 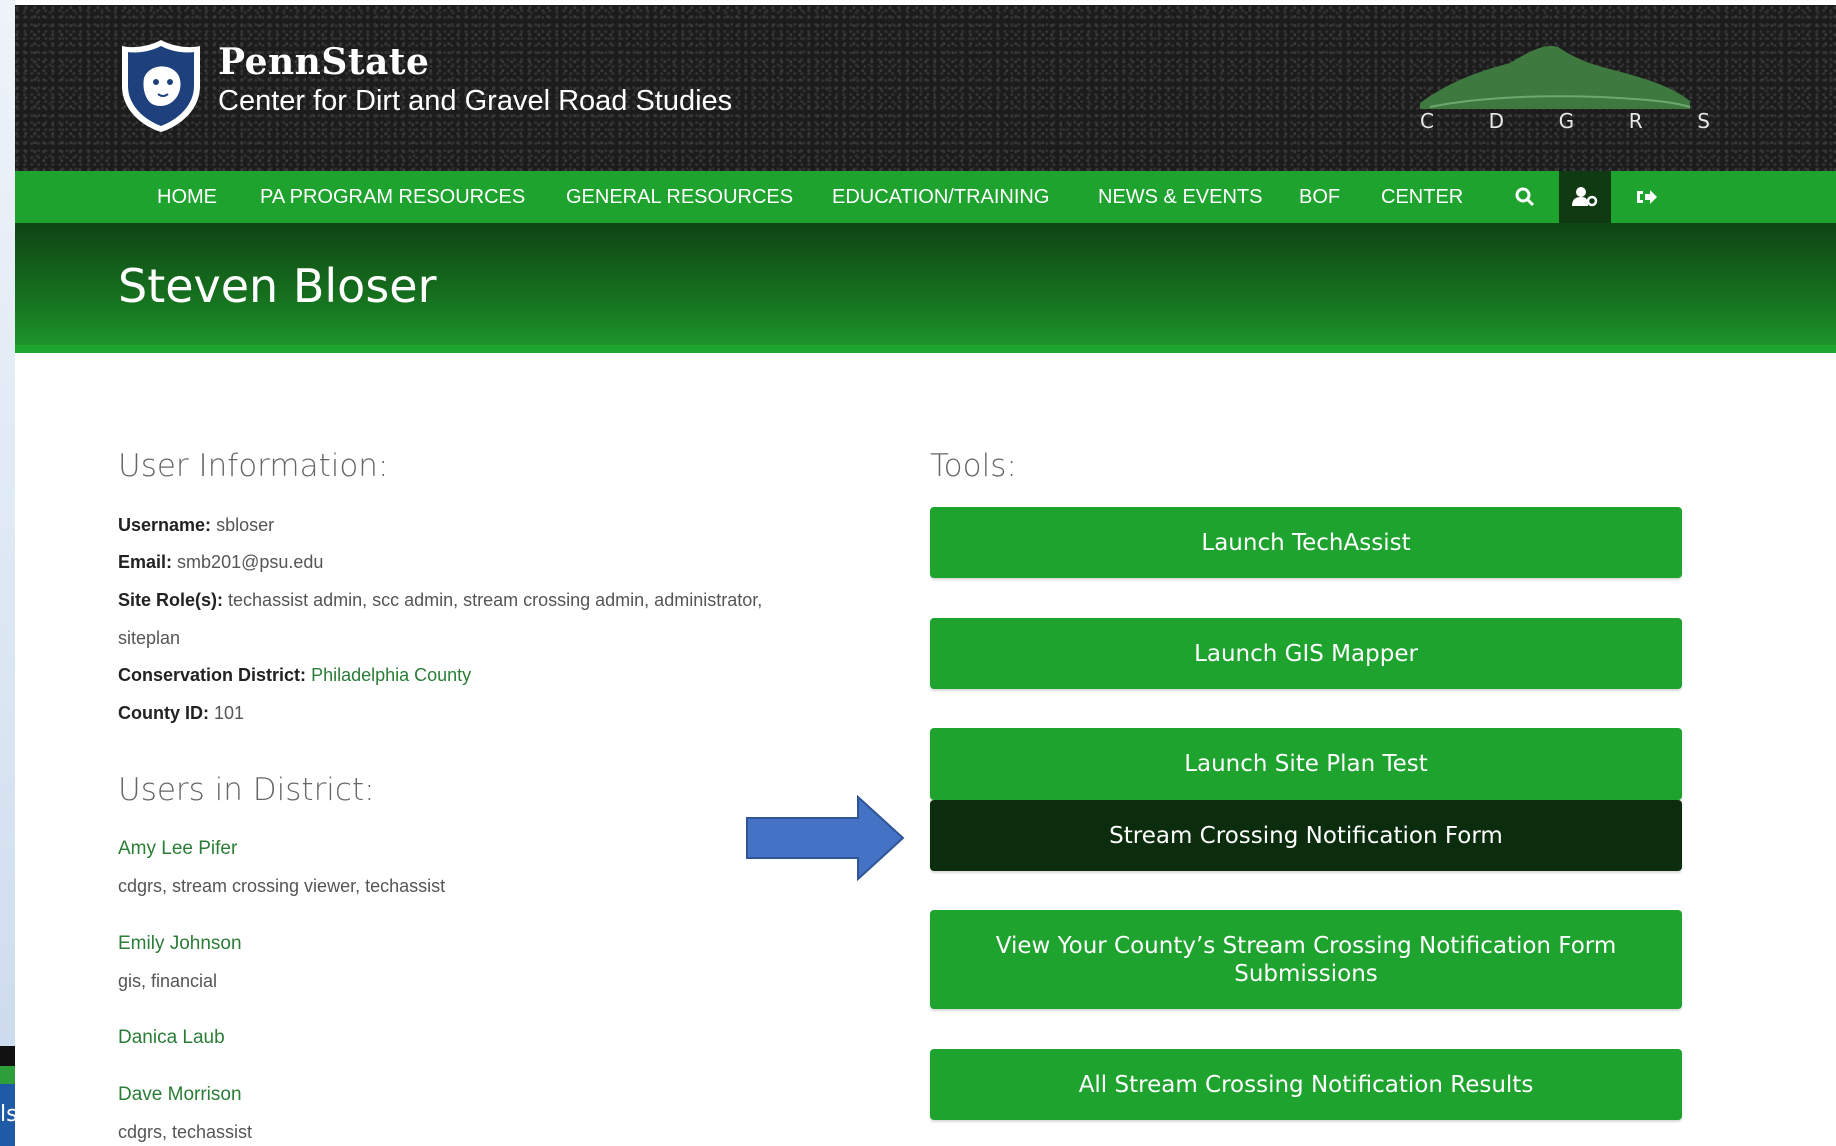 I want to click on tools-heading: Tools:, so click(x=973, y=466).